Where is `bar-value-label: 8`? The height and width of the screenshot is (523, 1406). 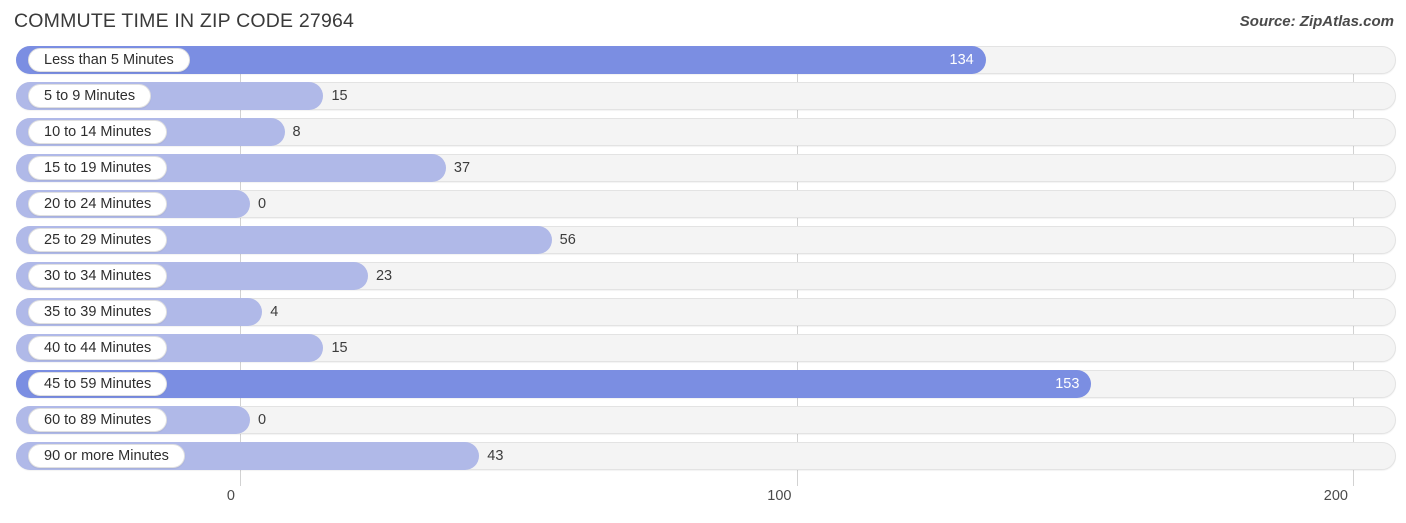 bar-value-label: 8 is located at coordinates (296, 132).